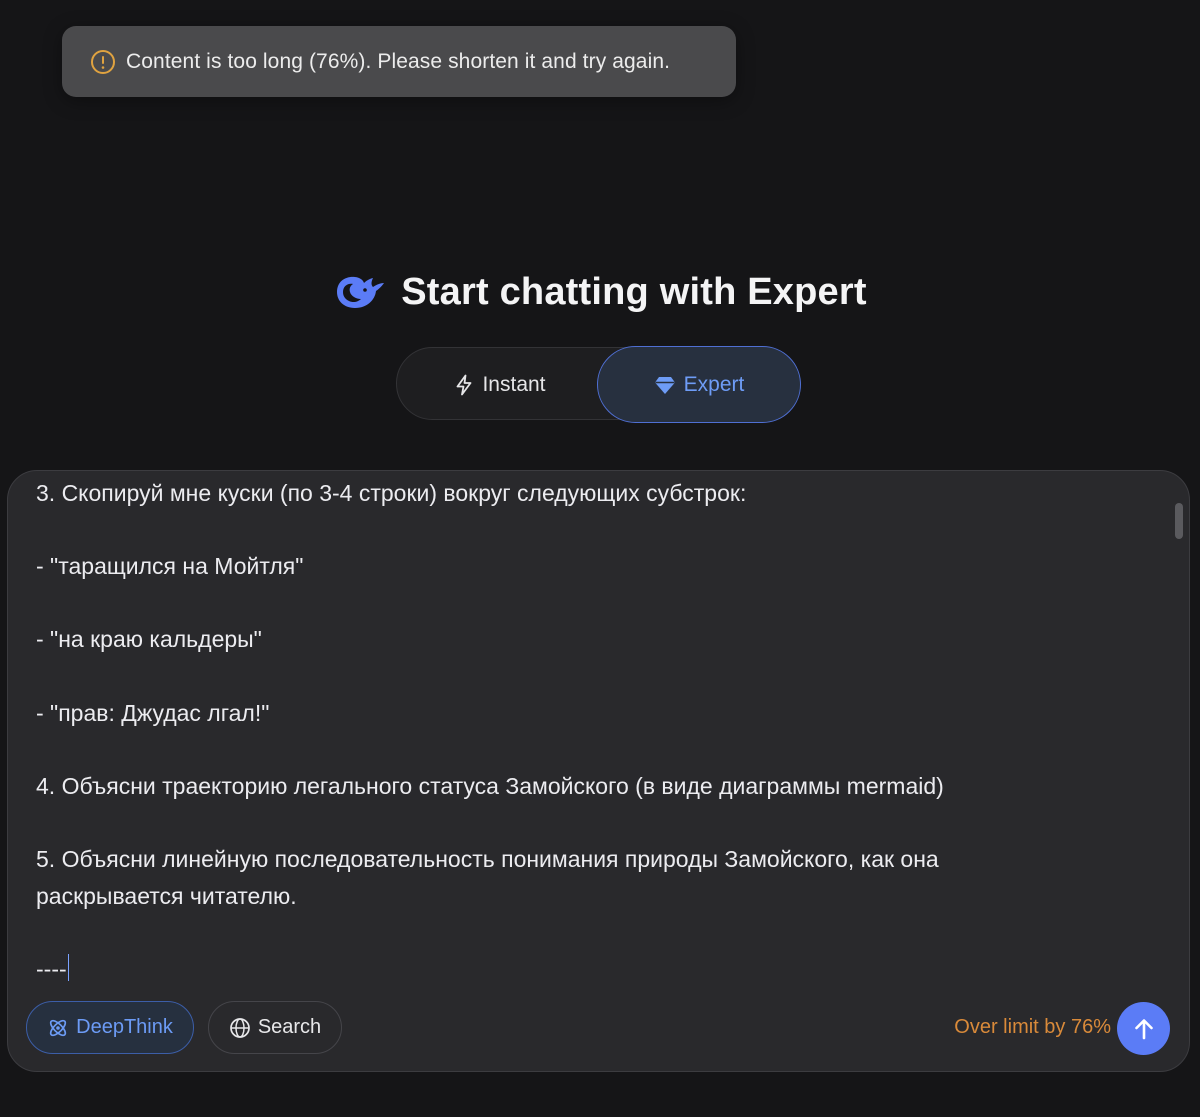  Describe the element at coordinates (68, 967) in the screenshot. I see `text-caret` at that location.